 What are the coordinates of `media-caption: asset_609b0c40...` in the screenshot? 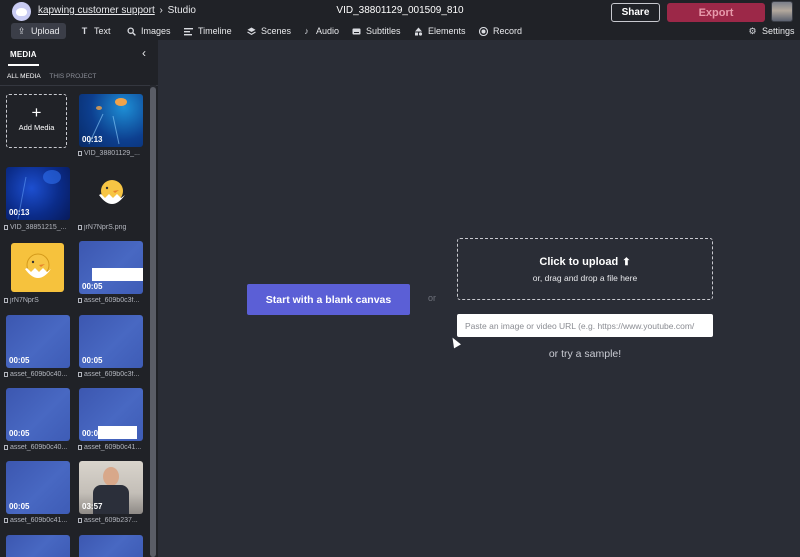 It's located at (39, 447).